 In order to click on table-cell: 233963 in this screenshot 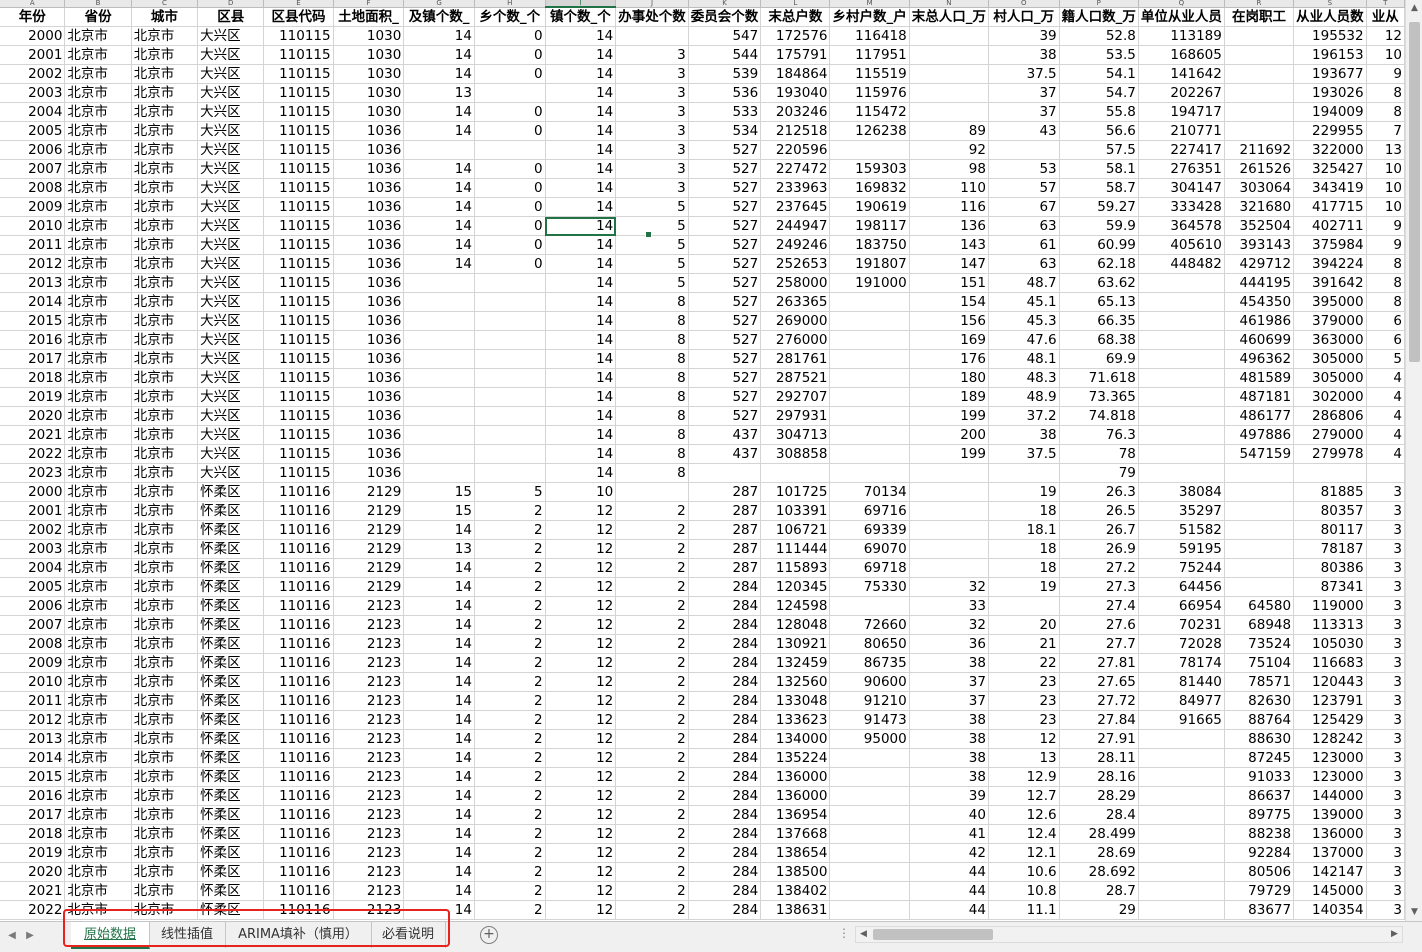, I will do `click(795, 188)`.